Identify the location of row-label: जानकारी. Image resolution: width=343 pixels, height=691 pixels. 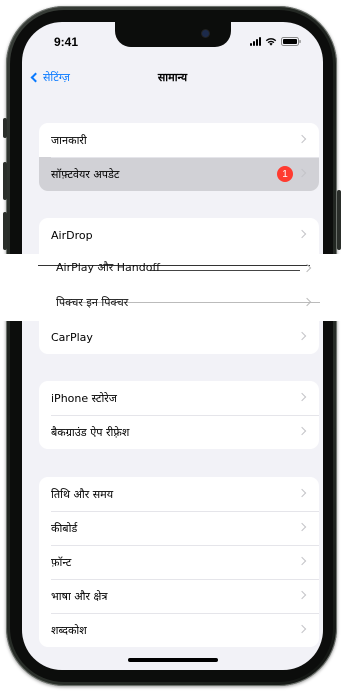
(69, 140).